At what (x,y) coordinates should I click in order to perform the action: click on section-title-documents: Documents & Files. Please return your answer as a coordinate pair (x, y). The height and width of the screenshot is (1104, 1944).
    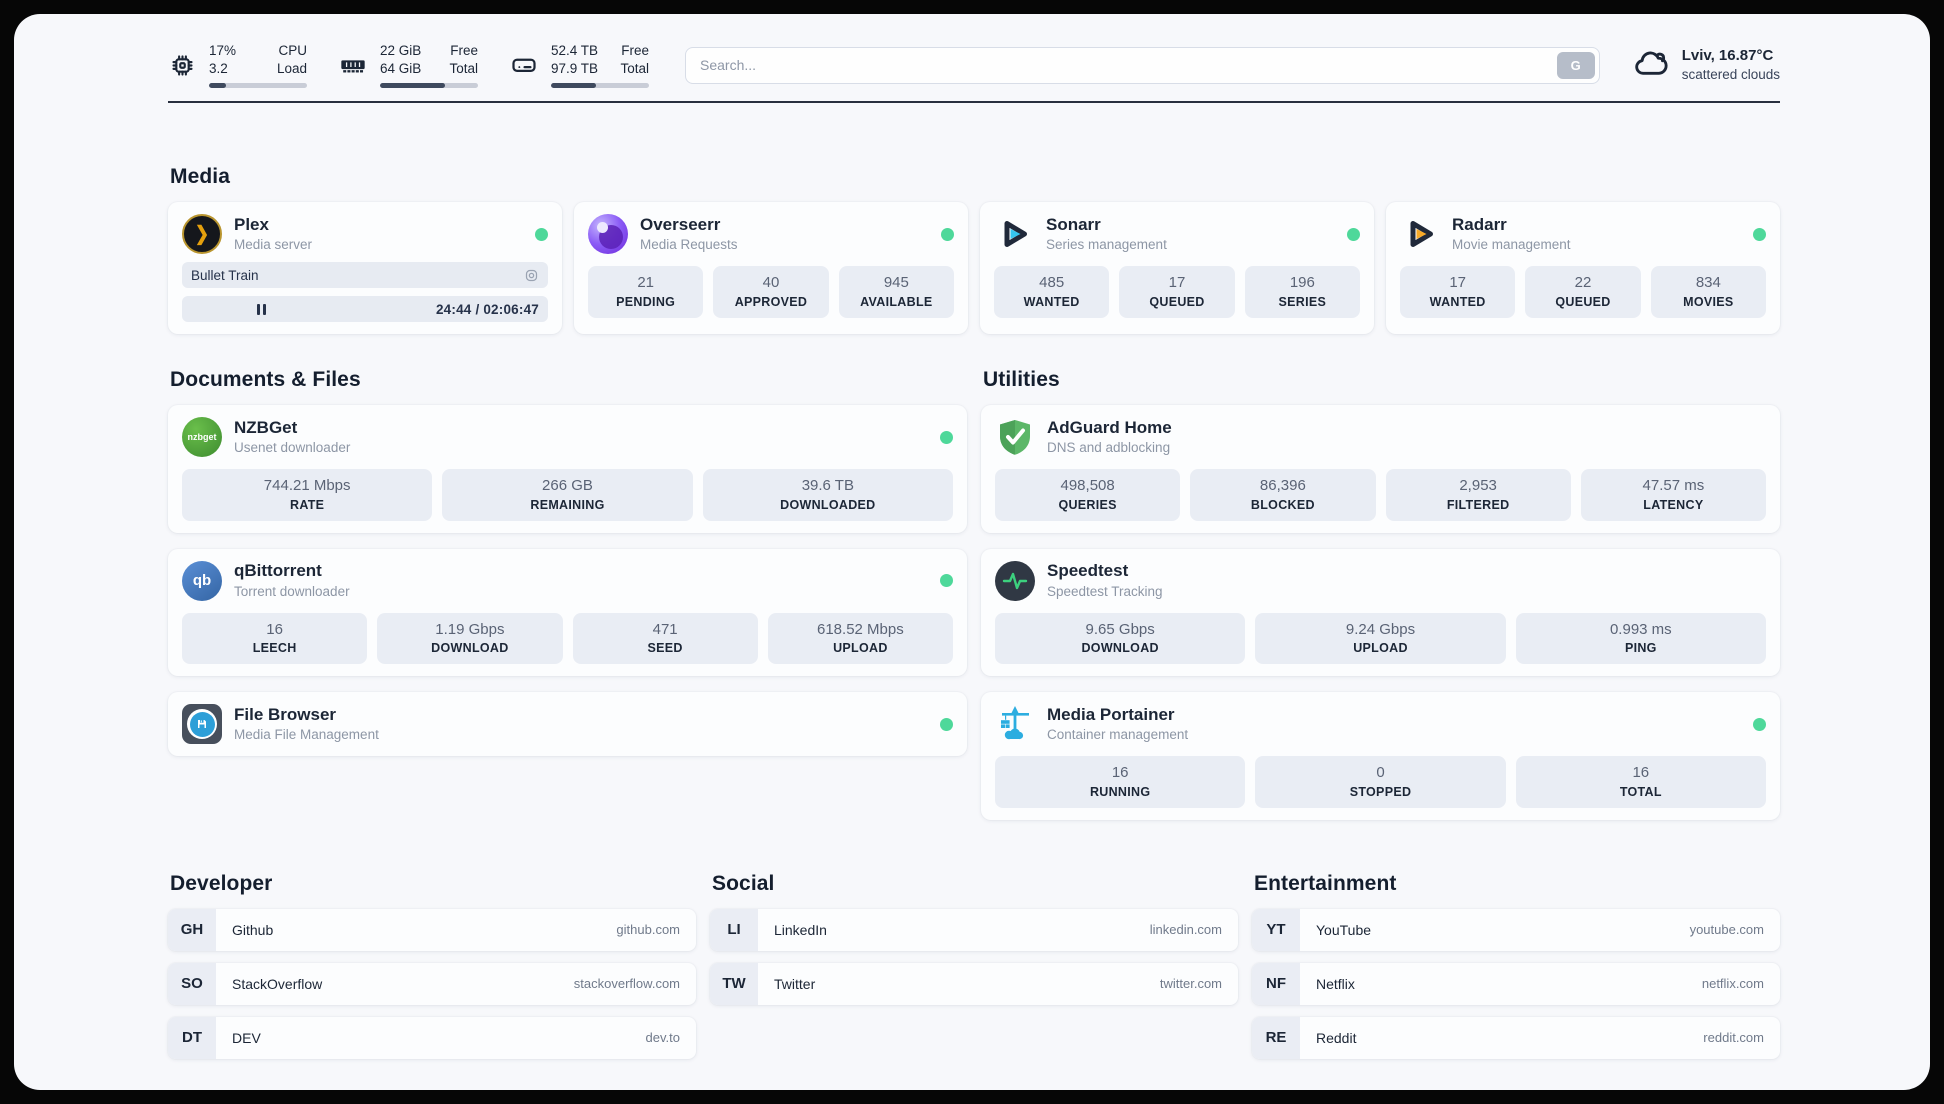
    Looking at the image, I should click on (265, 379).